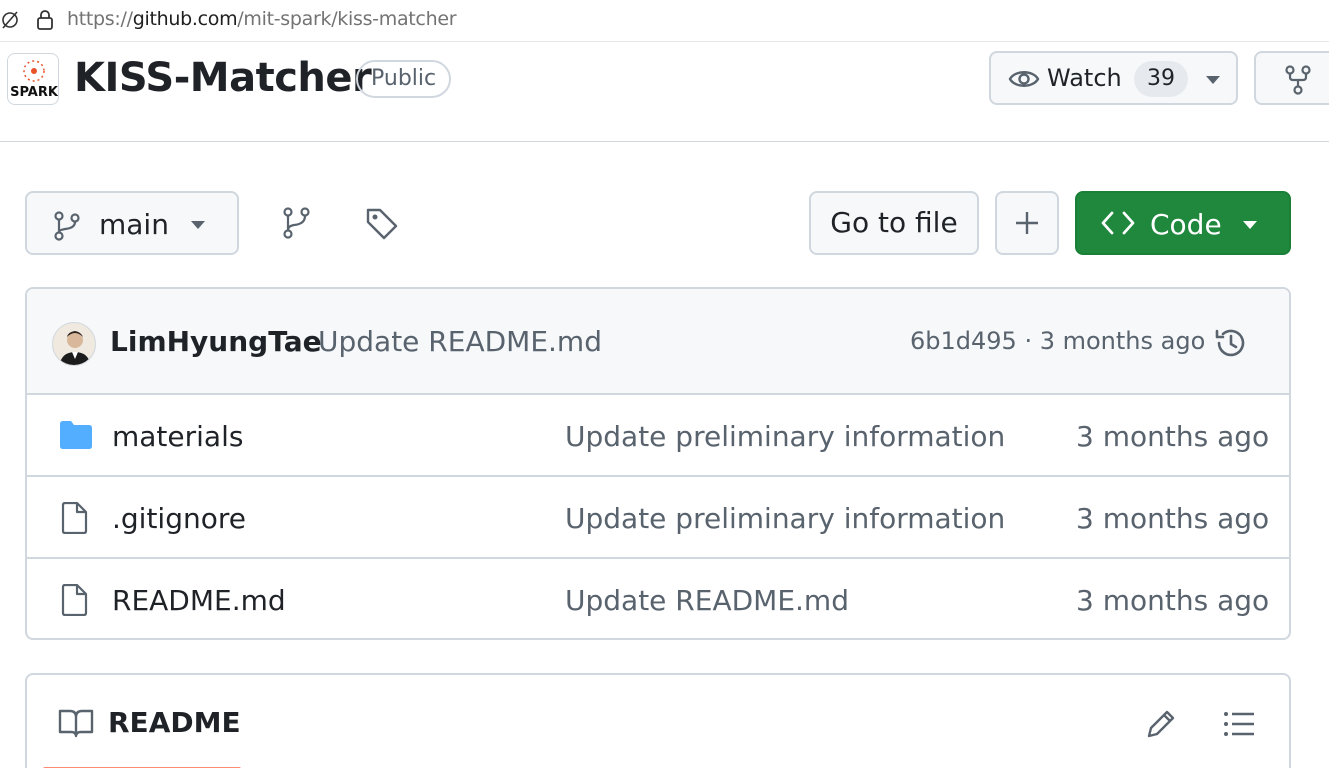 This screenshot has height=768, width=1329. Describe the element at coordinates (45, 20) in the screenshot. I see `lock-icon` at that location.